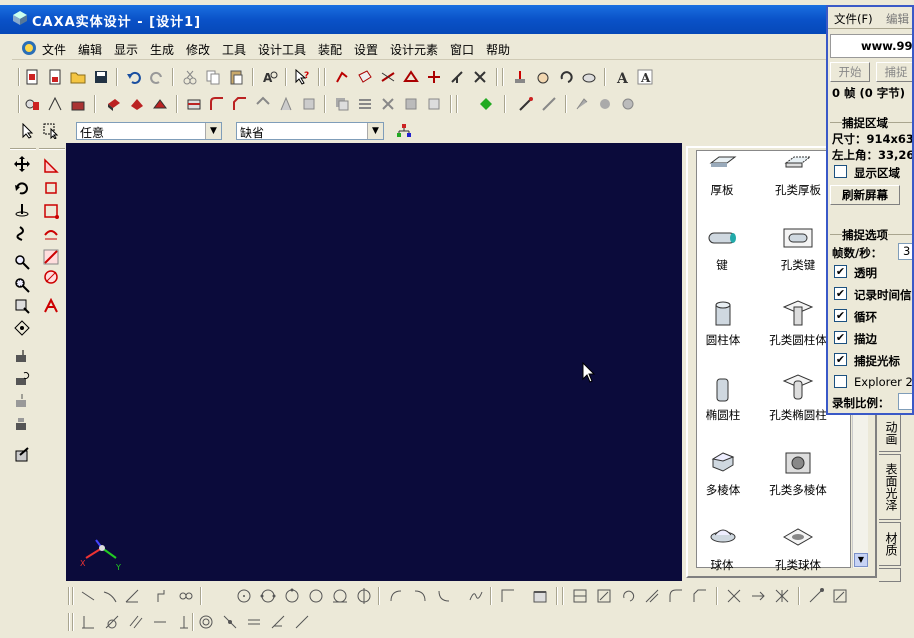 This screenshot has height=638, width=914. Describe the element at coordinates (51, 257) in the screenshot. I see `sketch-diagonal-icon` at that location.